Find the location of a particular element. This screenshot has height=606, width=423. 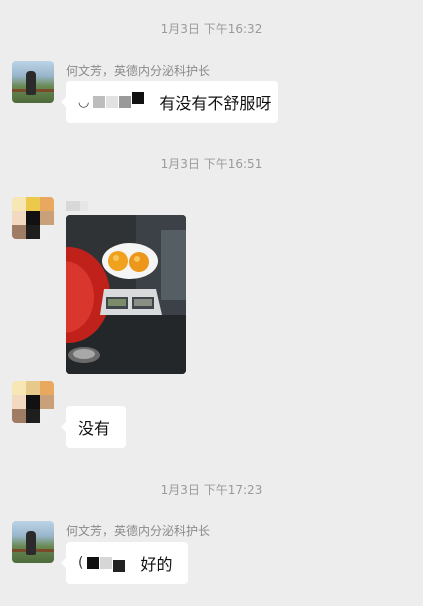

message-bubble: ( 好的 is located at coordinates (124, 563).